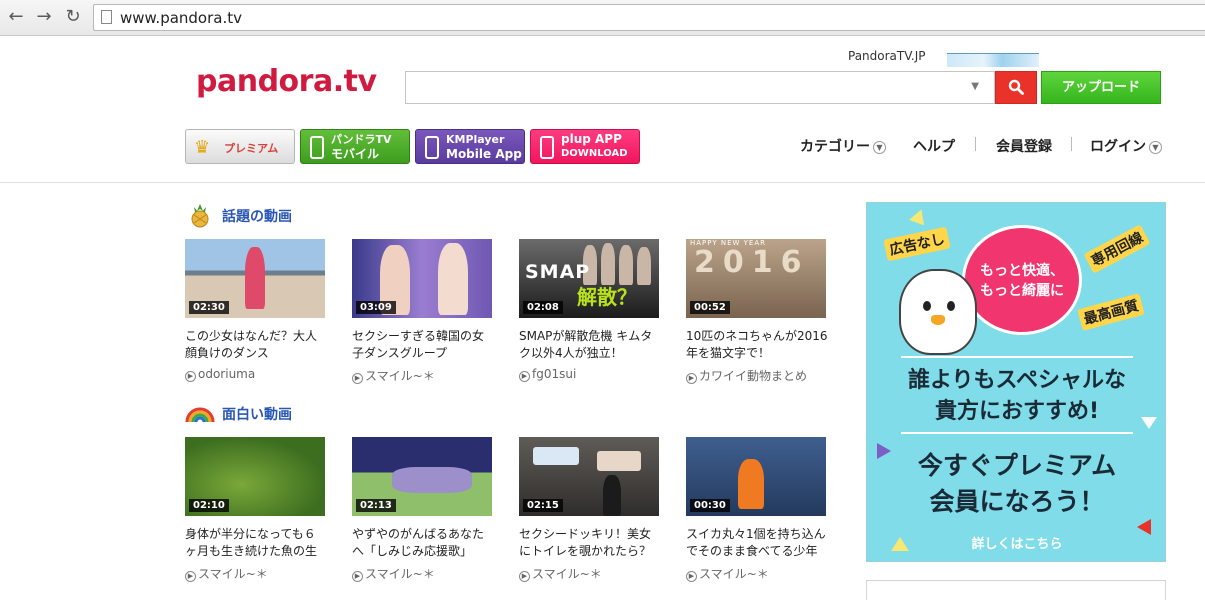 The height and width of the screenshot is (600, 1205). I want to click on video-duration: 02:13, so click(376, 505).